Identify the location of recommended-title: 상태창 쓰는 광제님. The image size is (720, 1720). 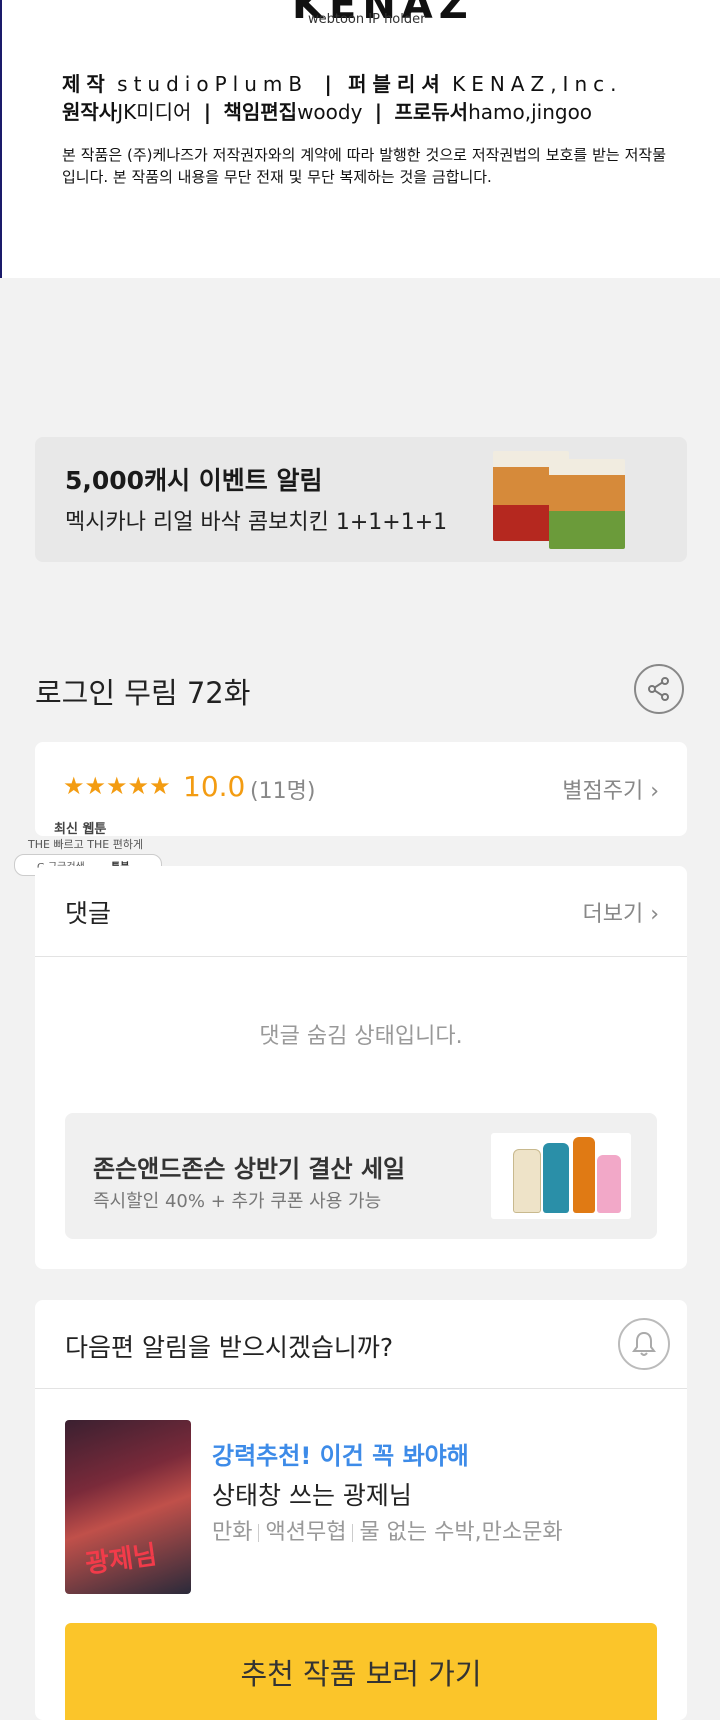
(312, 1494).